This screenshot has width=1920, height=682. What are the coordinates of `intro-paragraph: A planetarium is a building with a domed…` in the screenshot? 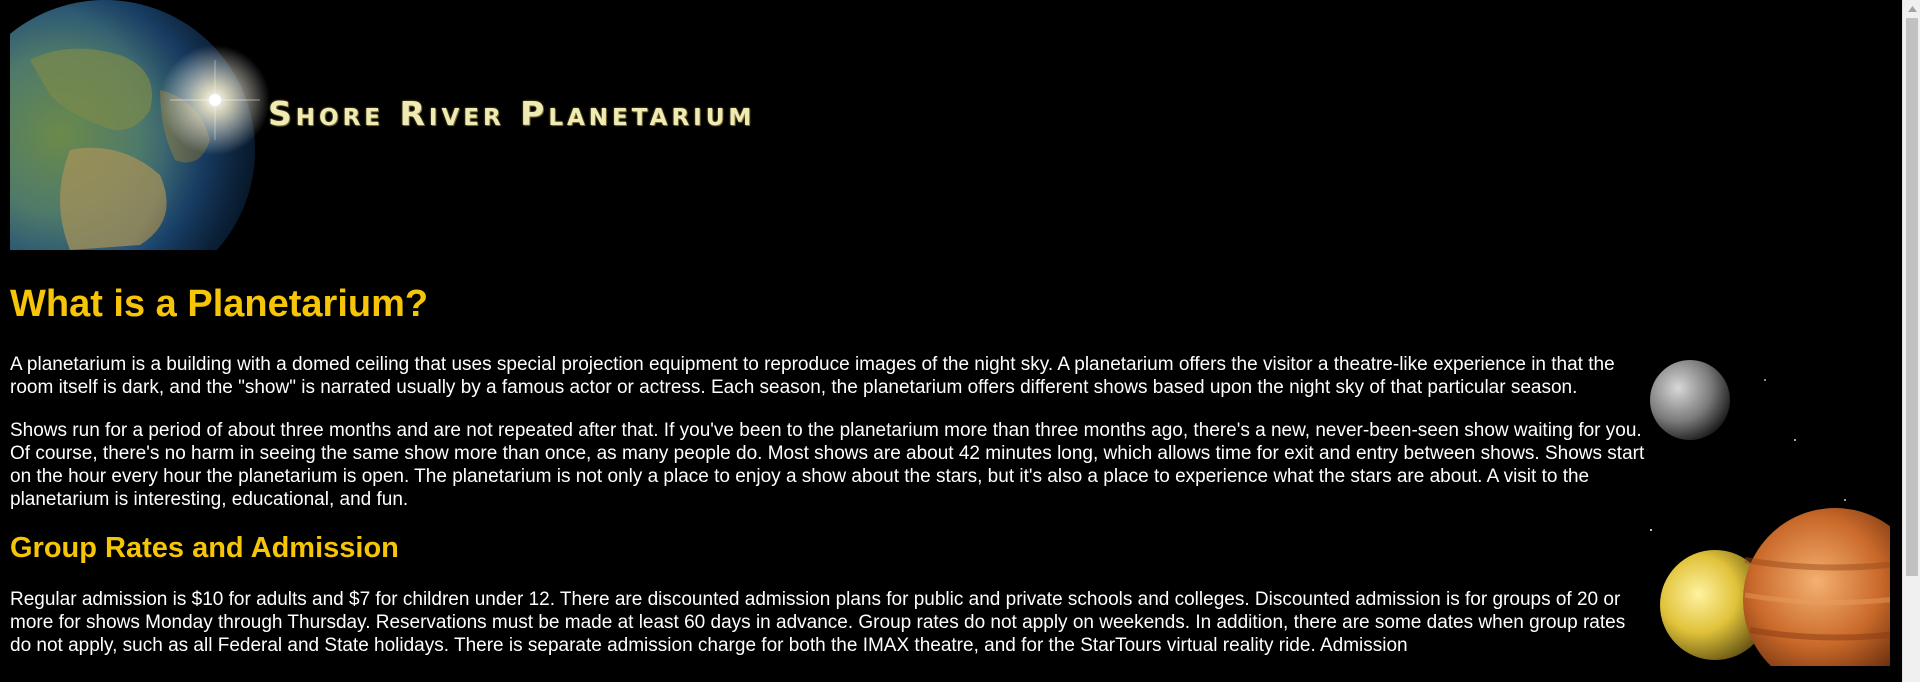 It's located at (812, 376).